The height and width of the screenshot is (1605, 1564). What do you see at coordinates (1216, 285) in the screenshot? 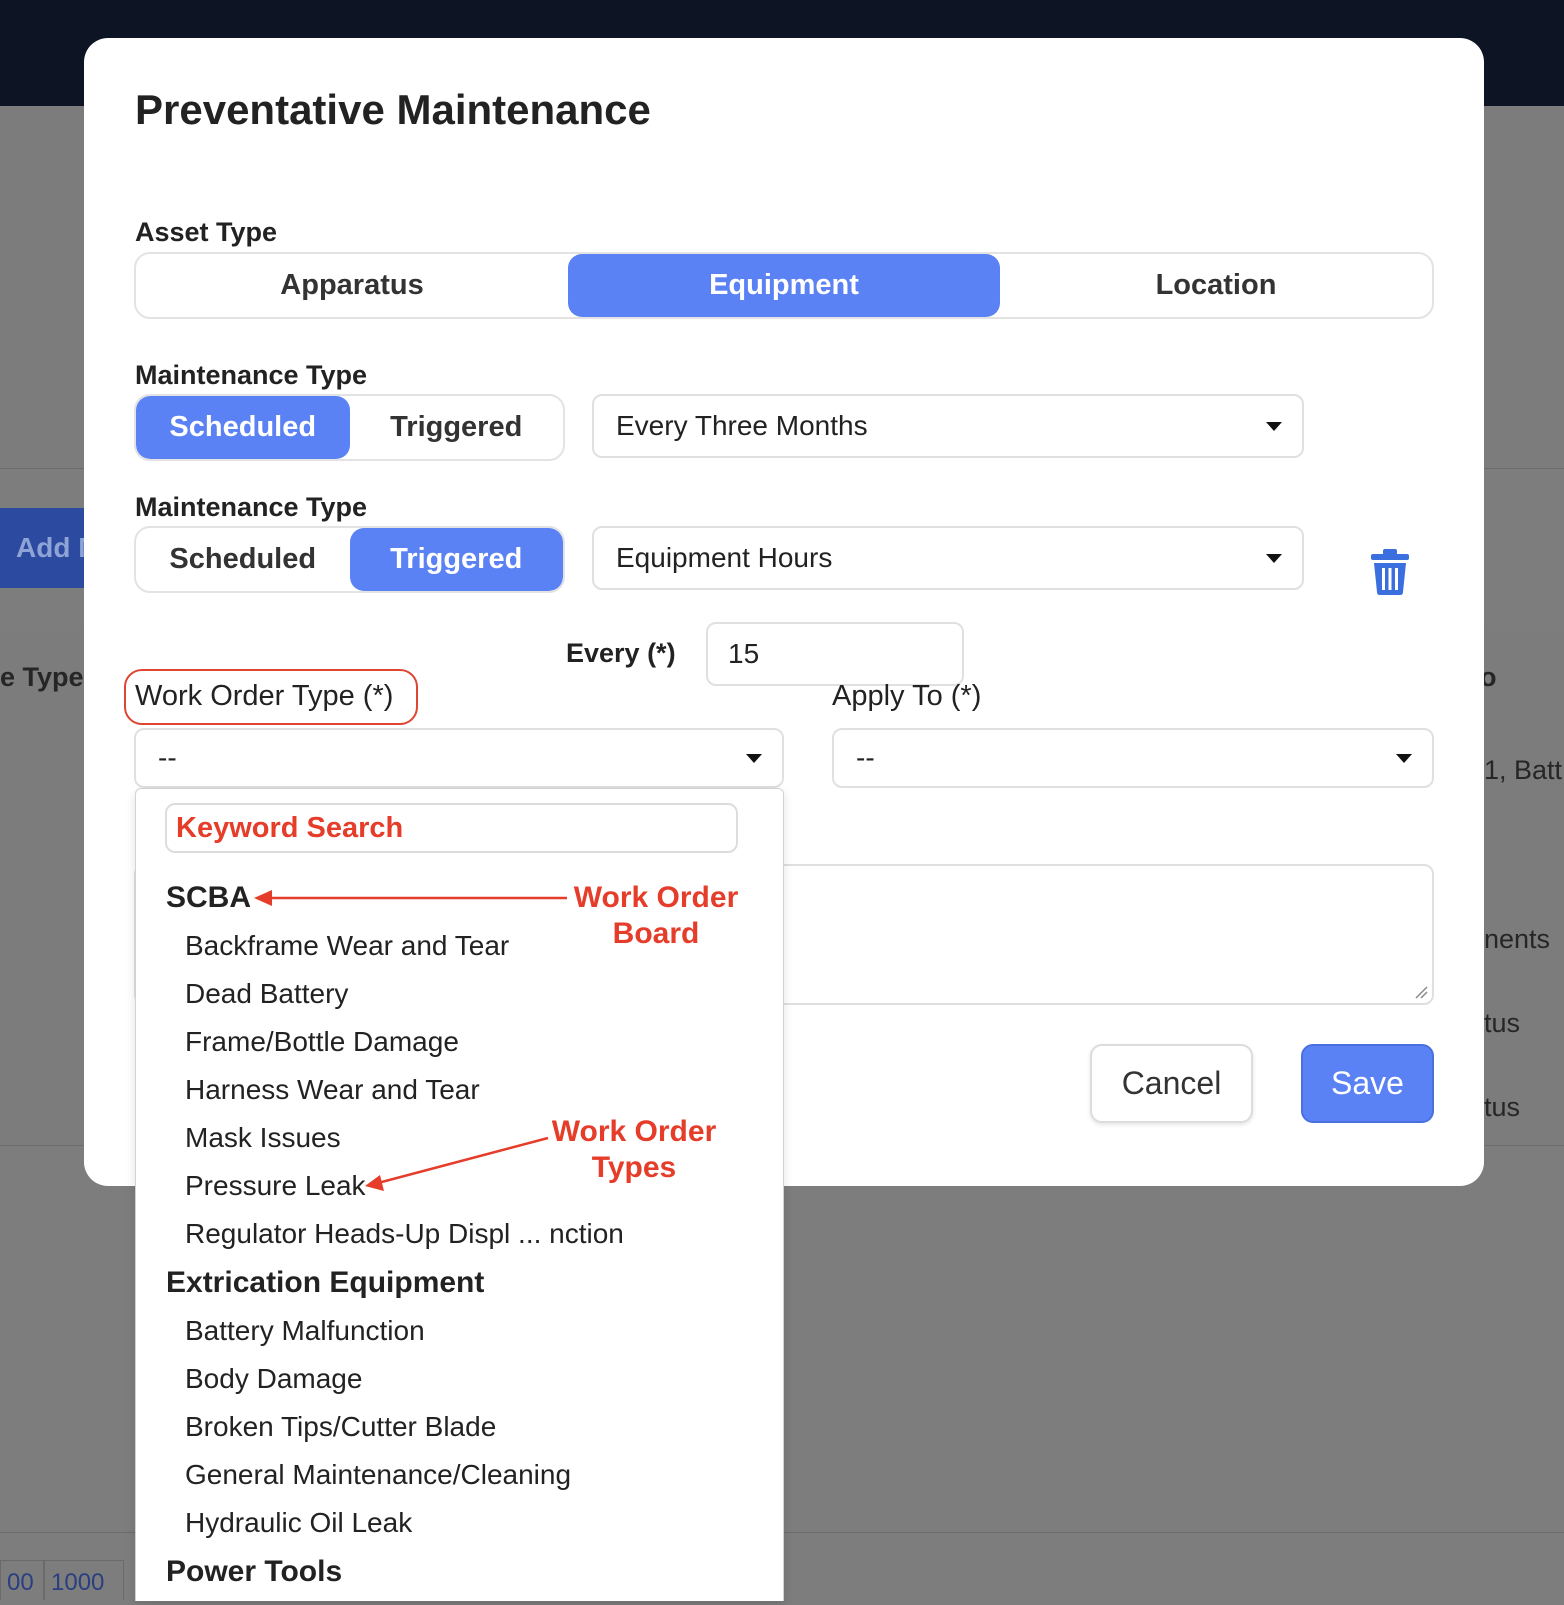
I see `asset-type-location: Location` at bounding box center [1216, 285].